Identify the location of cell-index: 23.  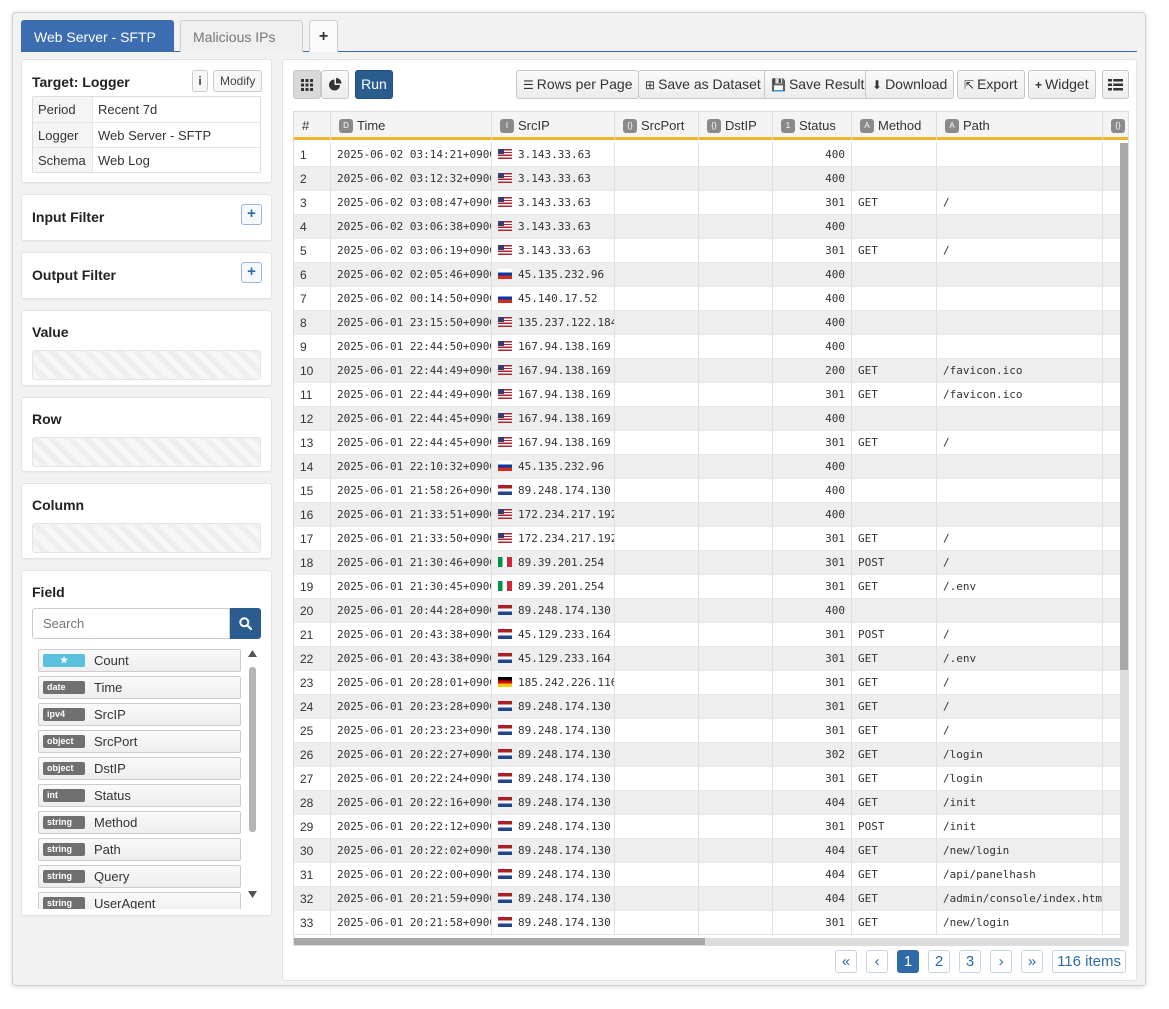
(312, 683).